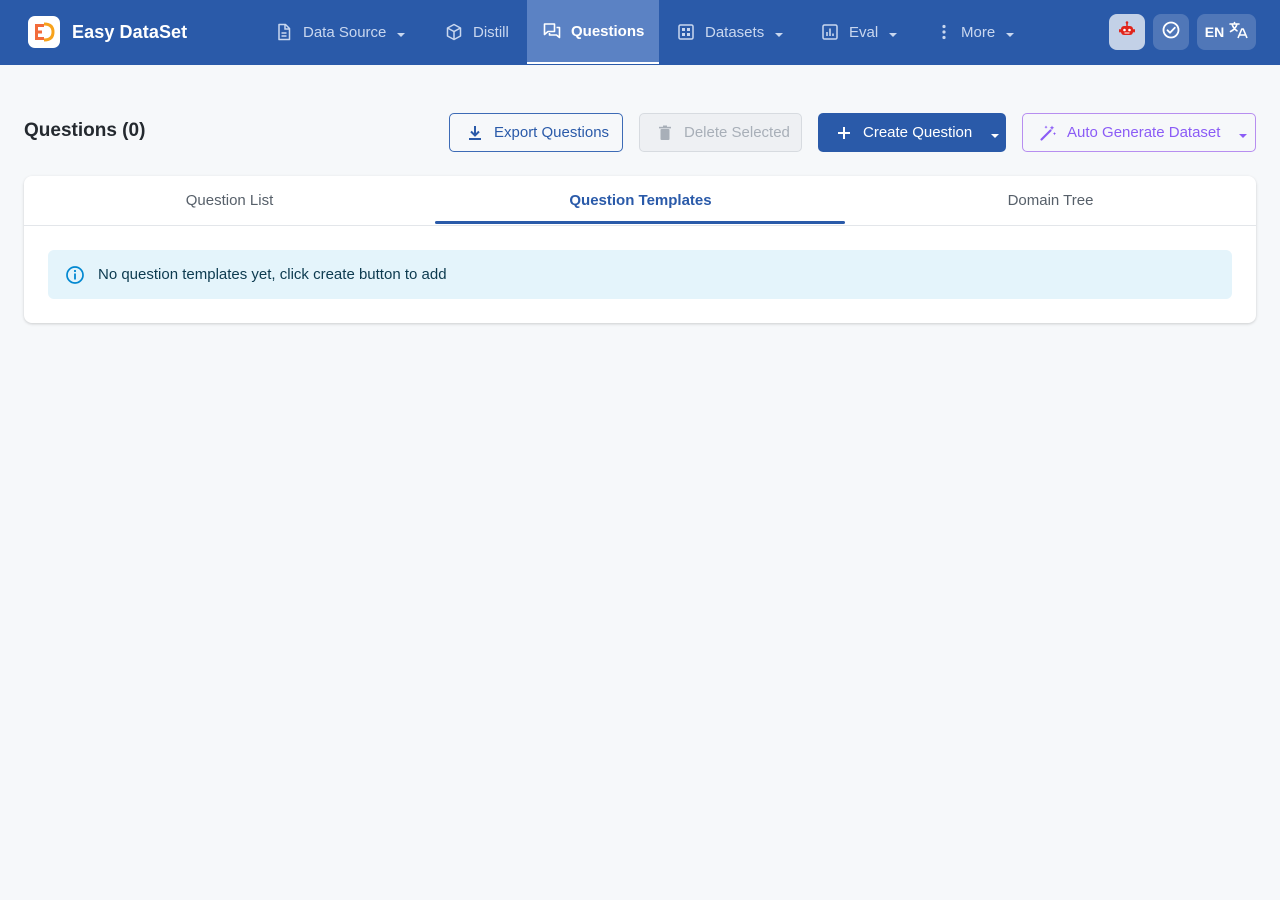  I want to click on magic-wand-icon, so click(1048, 133).